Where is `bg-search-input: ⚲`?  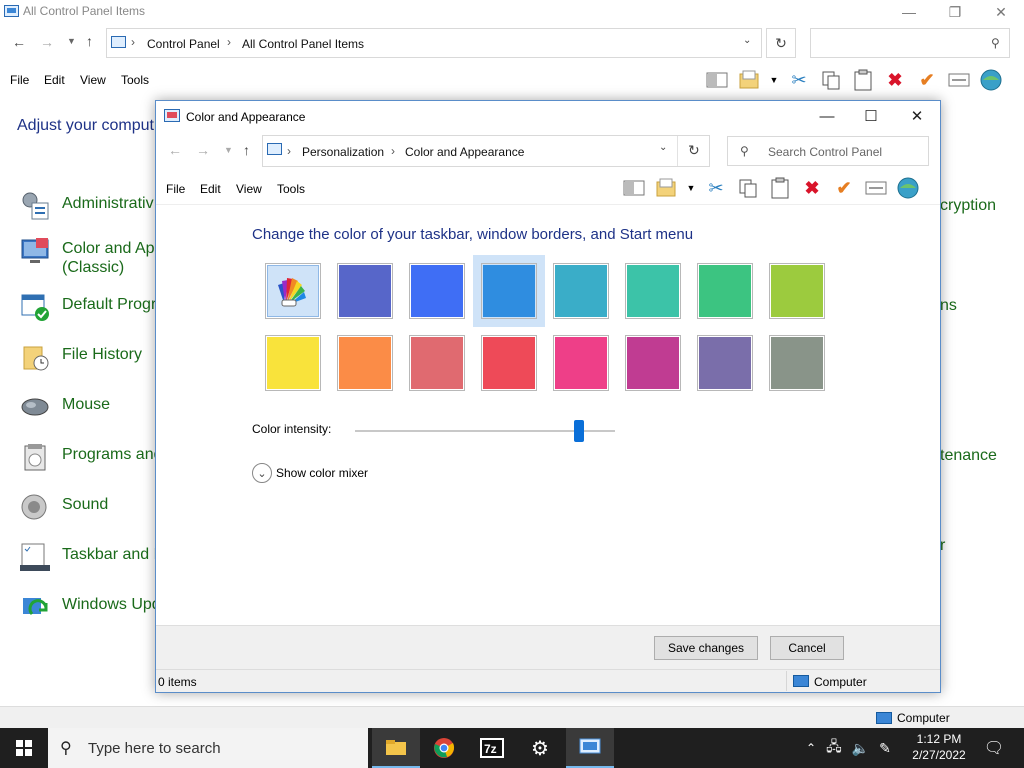
bg-search-input: ⚲ is located at coordinates (910, 43).